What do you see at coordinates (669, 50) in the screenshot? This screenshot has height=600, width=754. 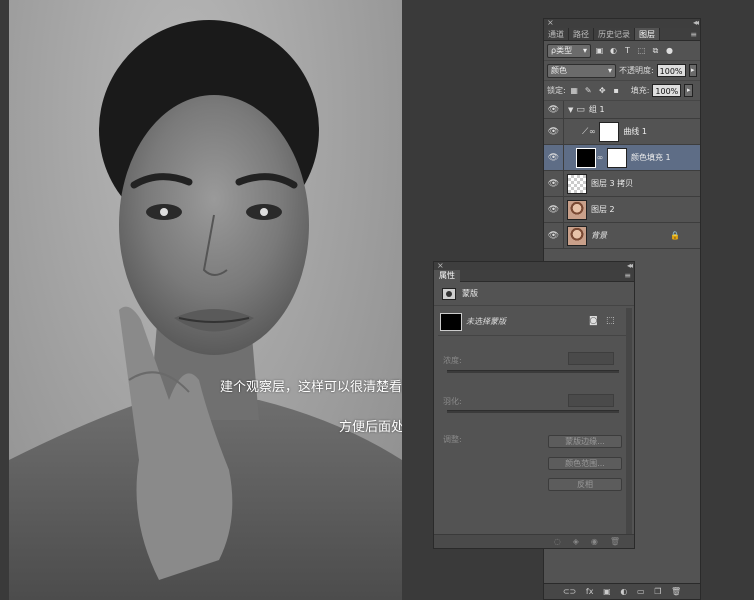 I see `filter-toggle-icon: ●` at bounding box center [669, 50].